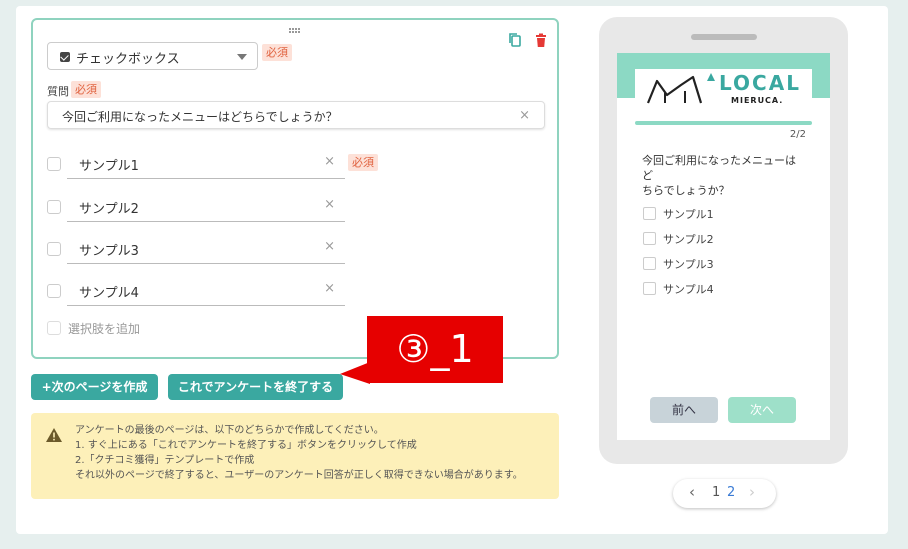  I want to click on notice-line: 1. すぐ上にある「これでアンケートを終了する」ボタンをクリックして作成, so click(246, 445).